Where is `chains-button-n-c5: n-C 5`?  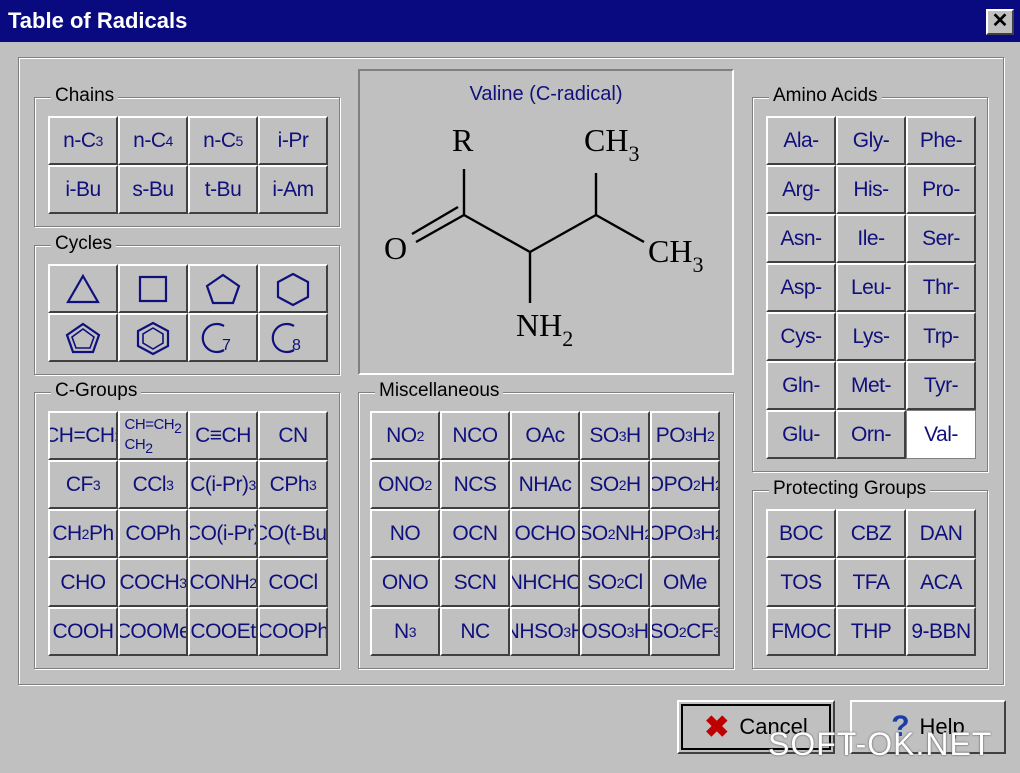 chains-button-n-c5: n-C 5 is located at coordinates (223, 140).